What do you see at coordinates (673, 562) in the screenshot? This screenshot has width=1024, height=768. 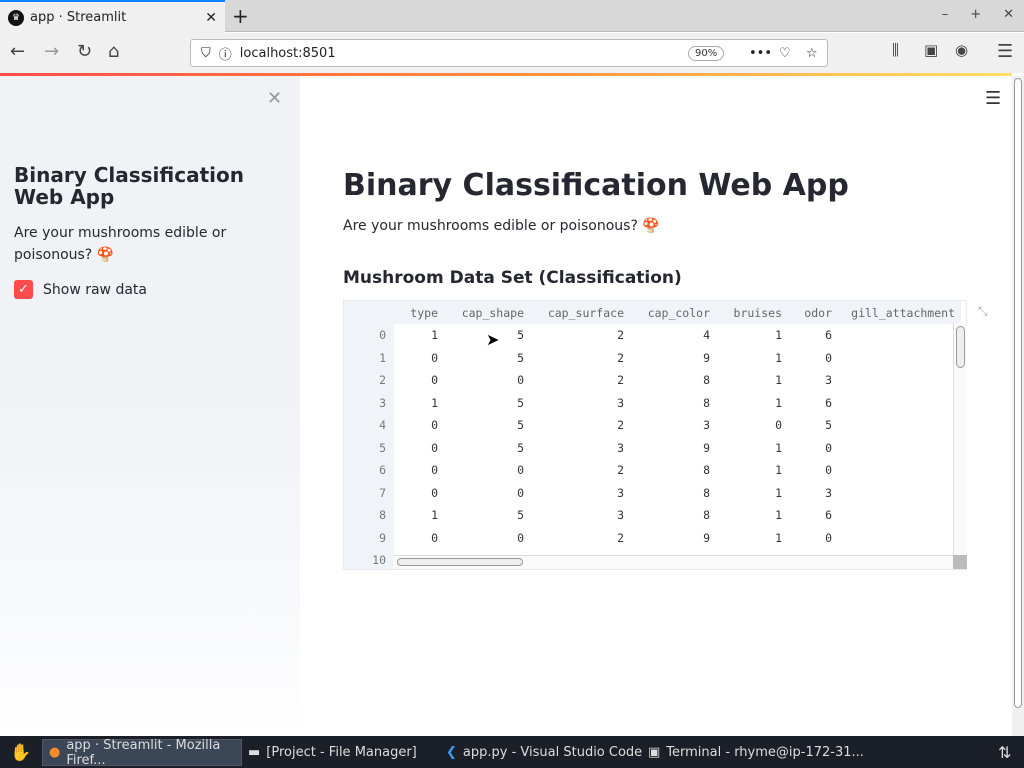 I see `table-horizontal-scrollbar` at bounding box center [673, 562].